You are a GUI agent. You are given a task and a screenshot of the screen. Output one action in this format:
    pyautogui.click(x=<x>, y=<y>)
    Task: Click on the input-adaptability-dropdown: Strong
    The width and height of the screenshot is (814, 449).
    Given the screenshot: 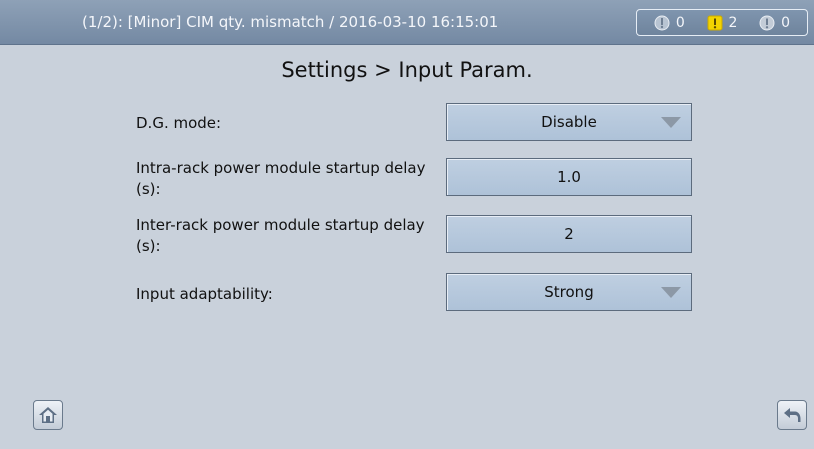 What is the action you would take?
    pyautogui.click(x=569, y=292)
    